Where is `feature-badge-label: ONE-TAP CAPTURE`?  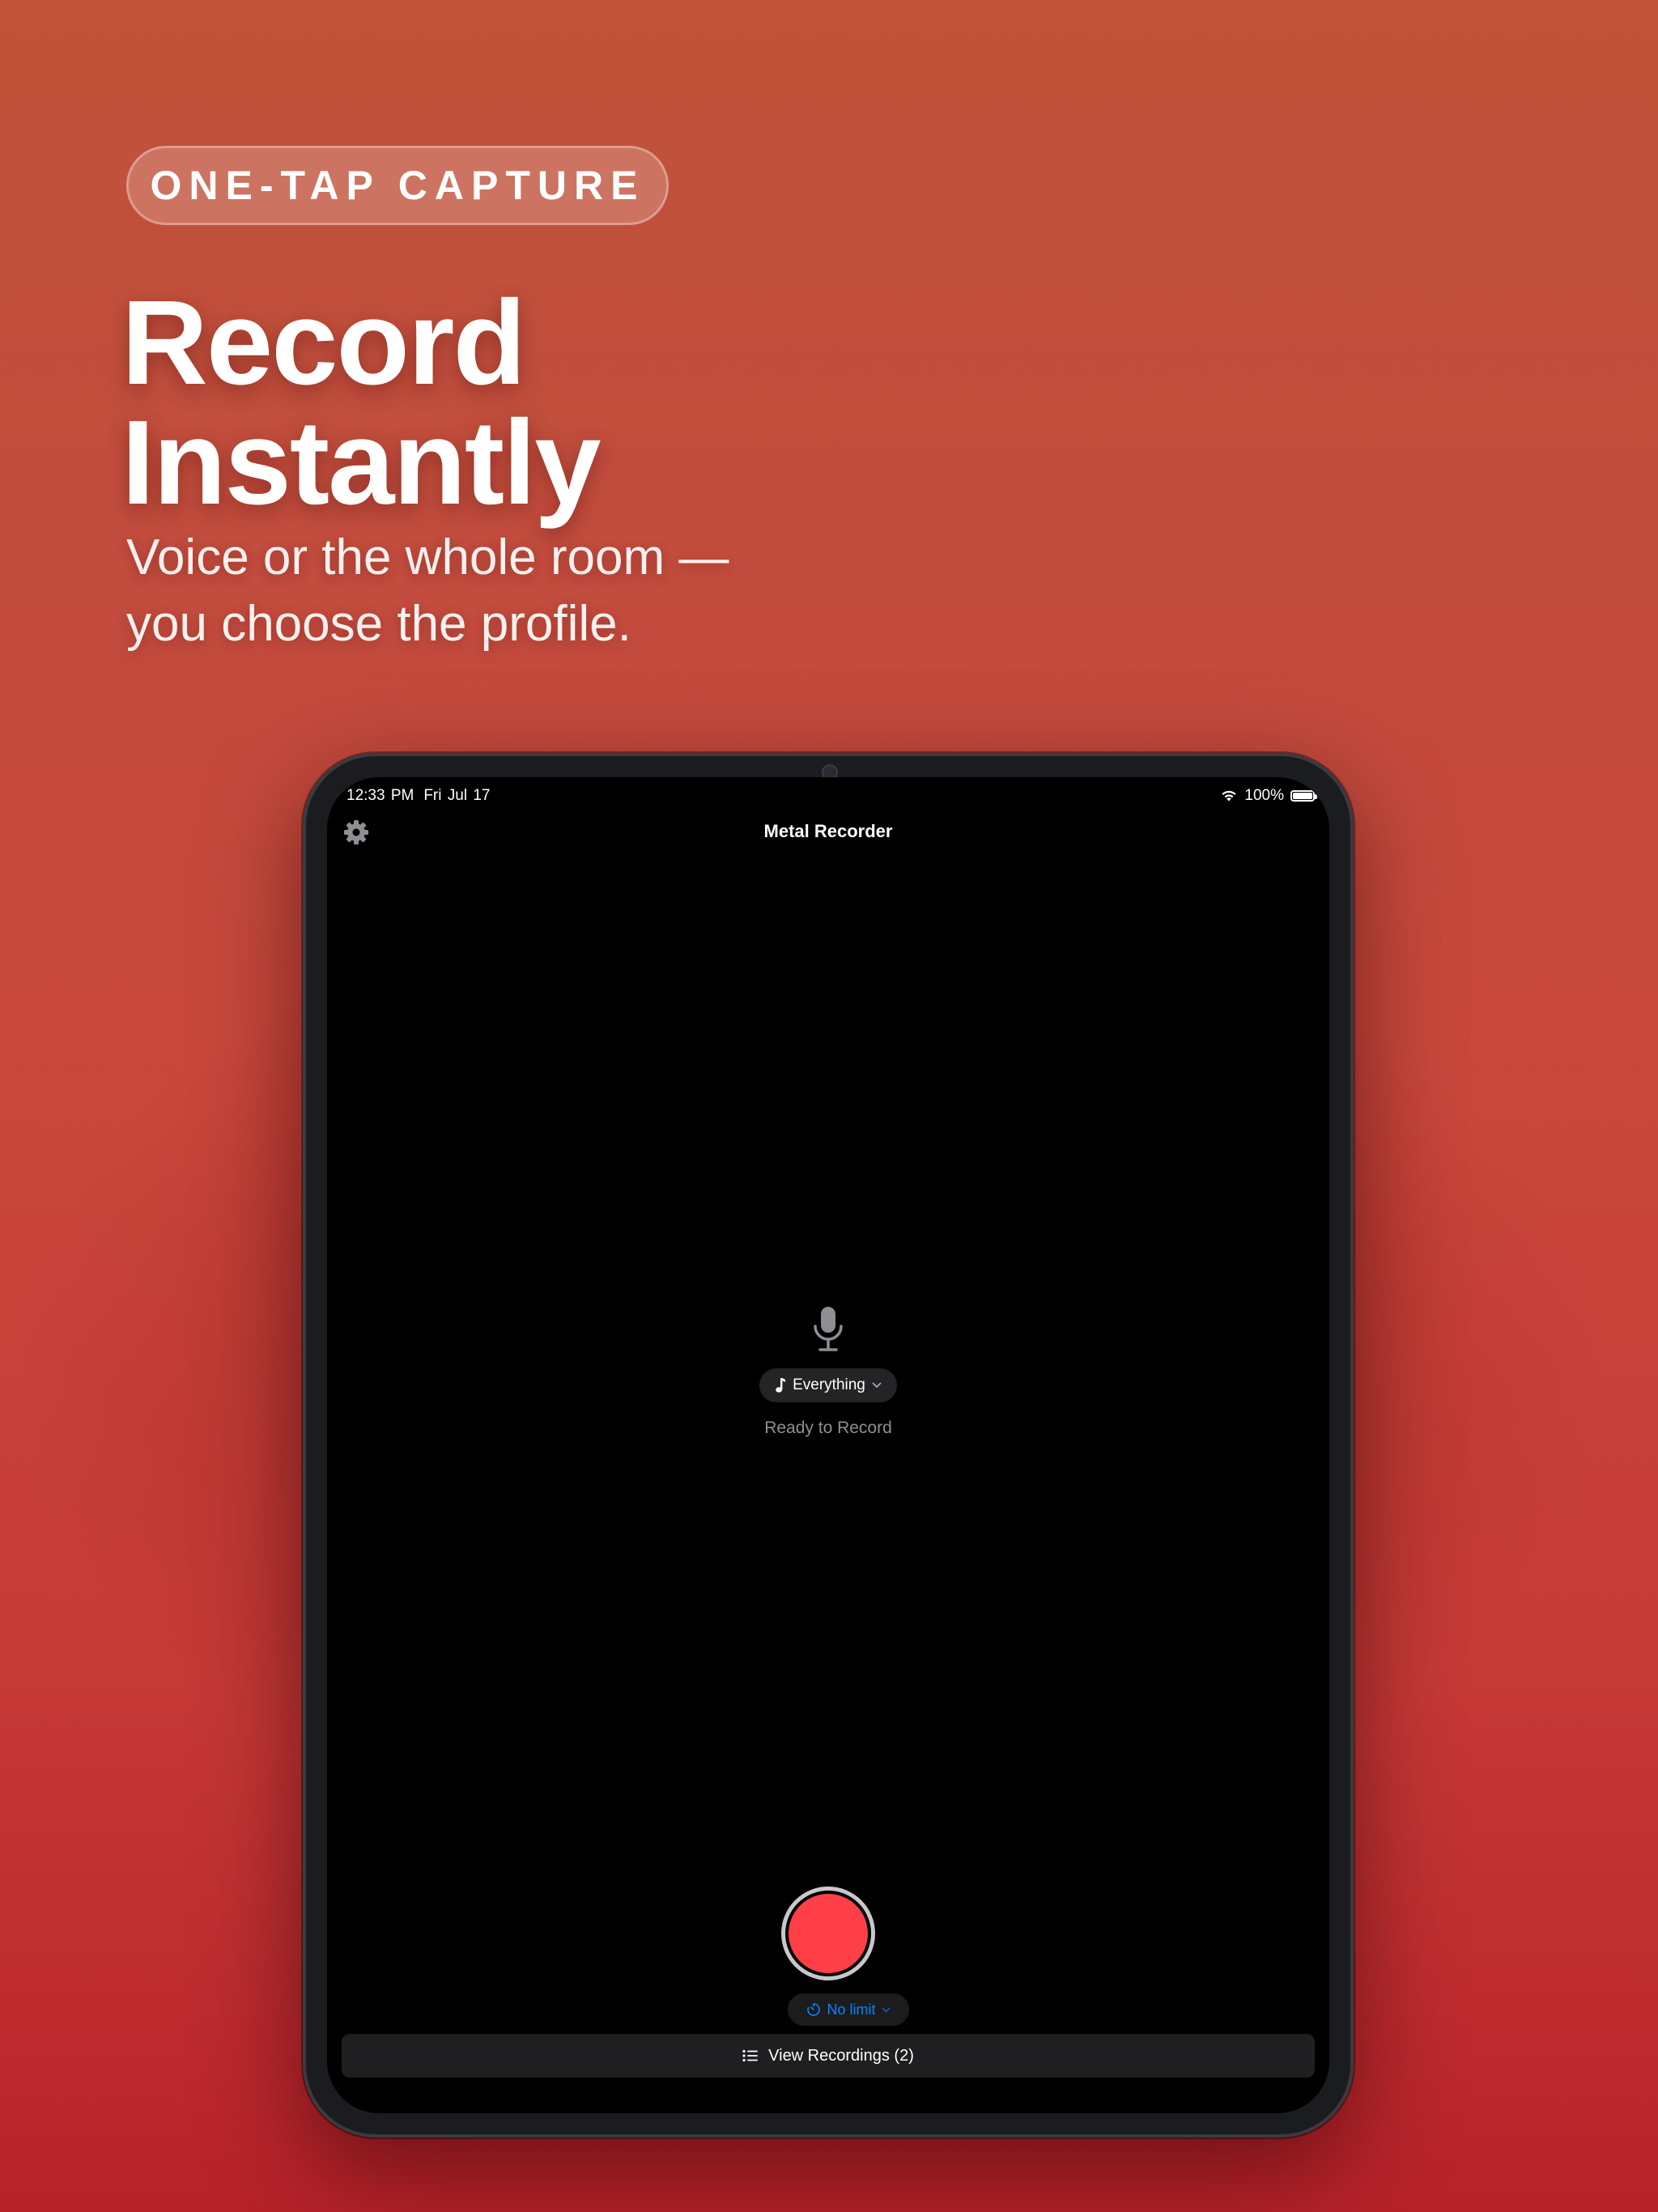 feature-badge-label: ONE-TAP CAPTURE is located at coordinates (397, 185).